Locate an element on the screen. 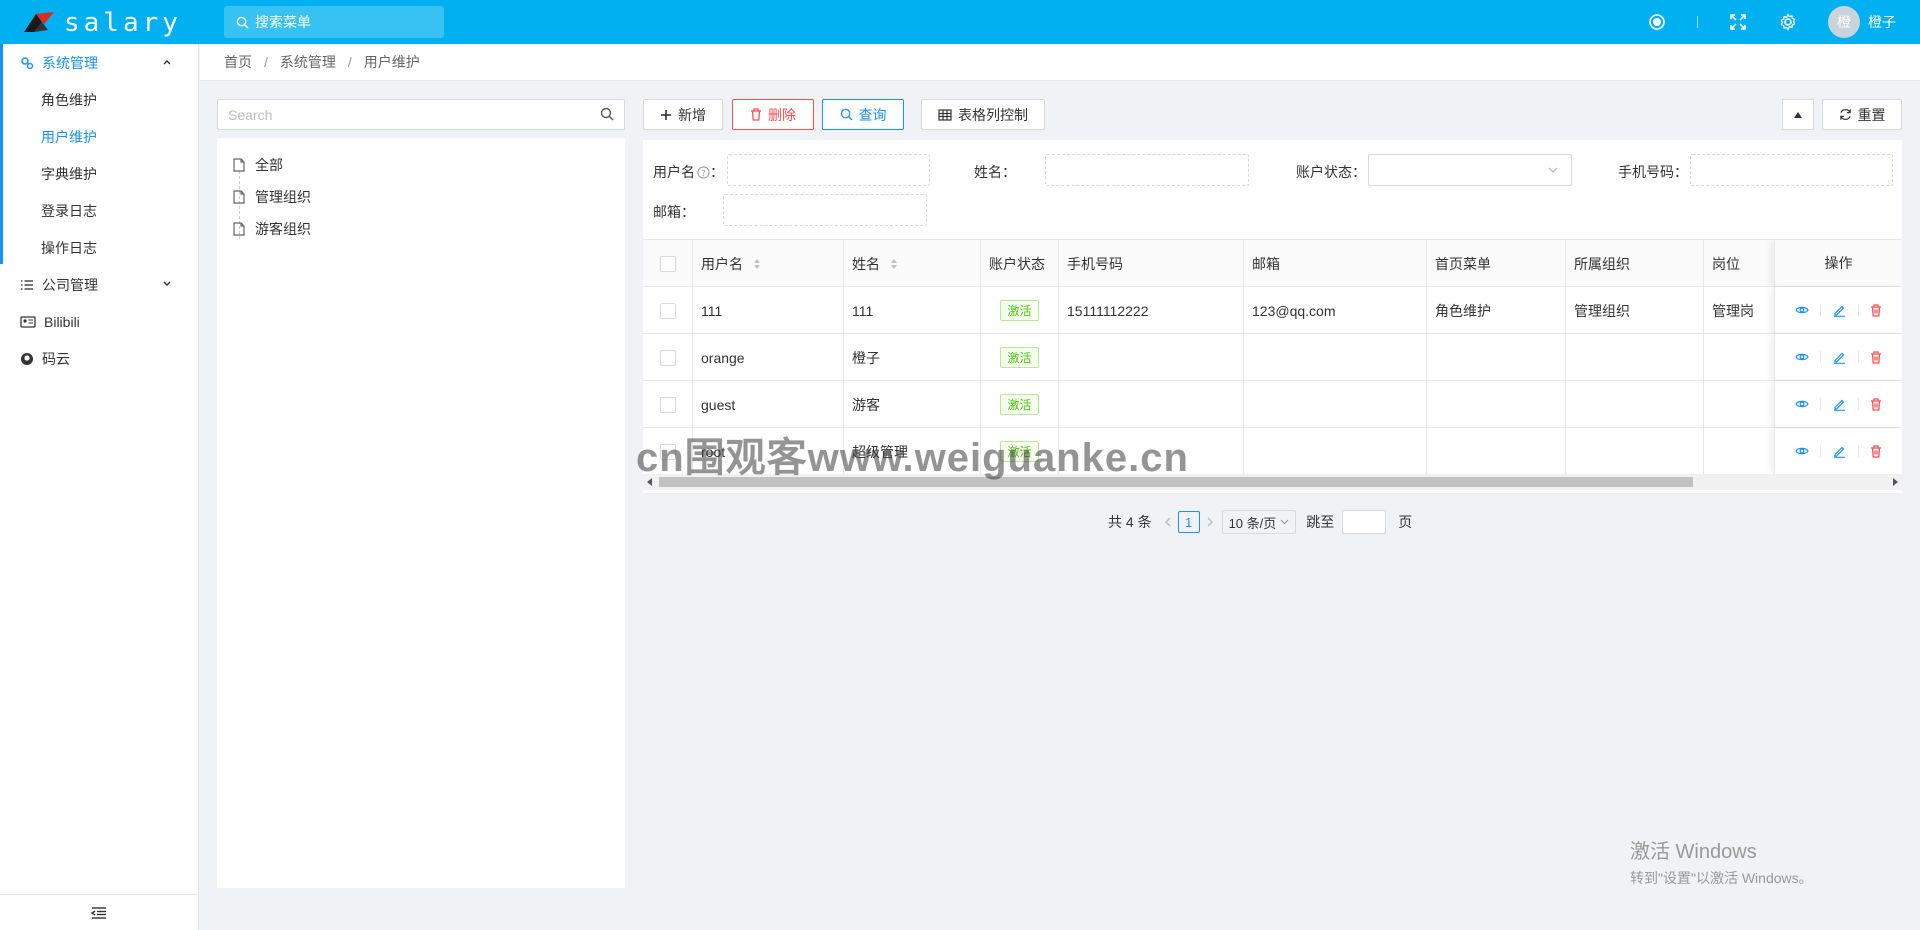 Image resolution: width=1920 pixels, height=930 pixels. sidebar-group-system: 系统管理 is located at coordinates (99, 62).